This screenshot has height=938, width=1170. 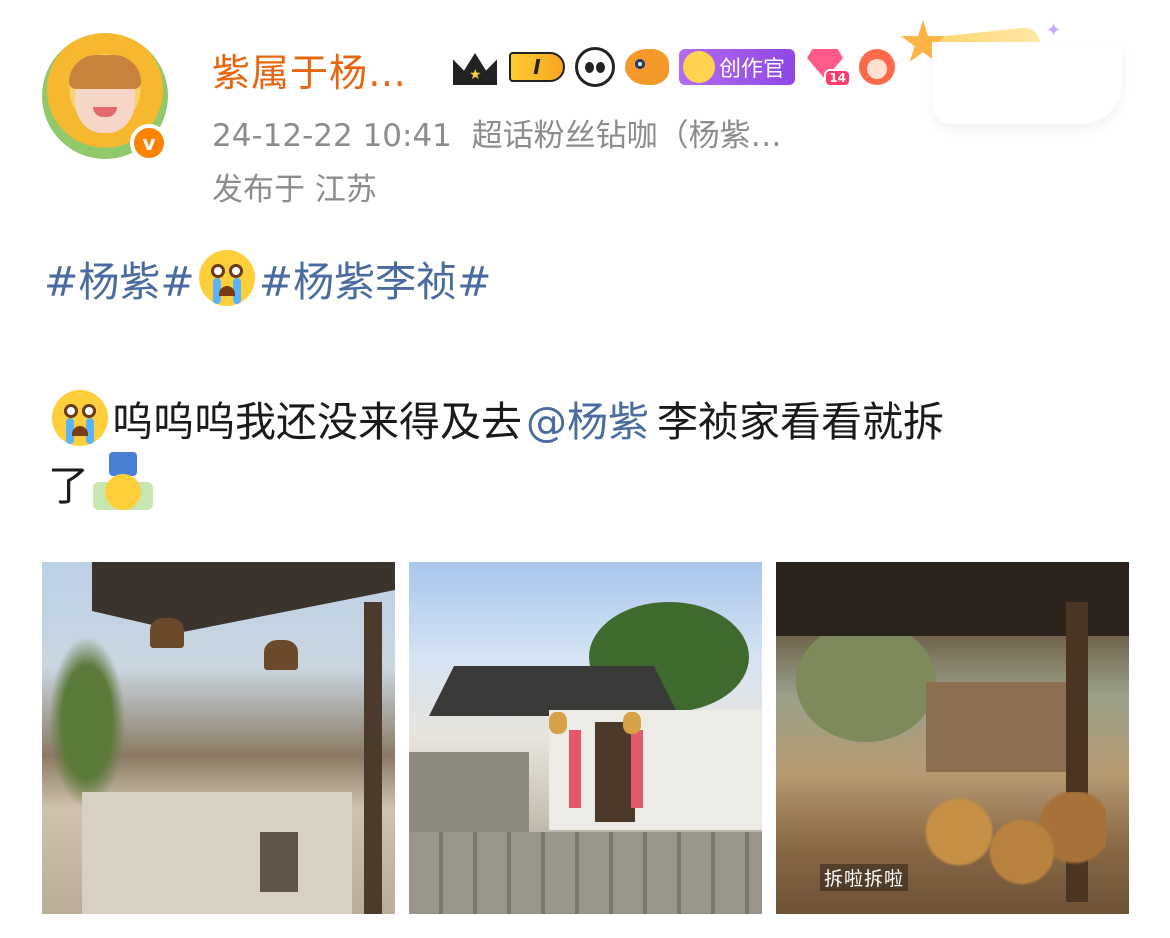 What do you see at coordinates (119, 278) in the screenshot?
I see `hashtag-yangzi: #杨紫#` at bounding box center [119, 278].